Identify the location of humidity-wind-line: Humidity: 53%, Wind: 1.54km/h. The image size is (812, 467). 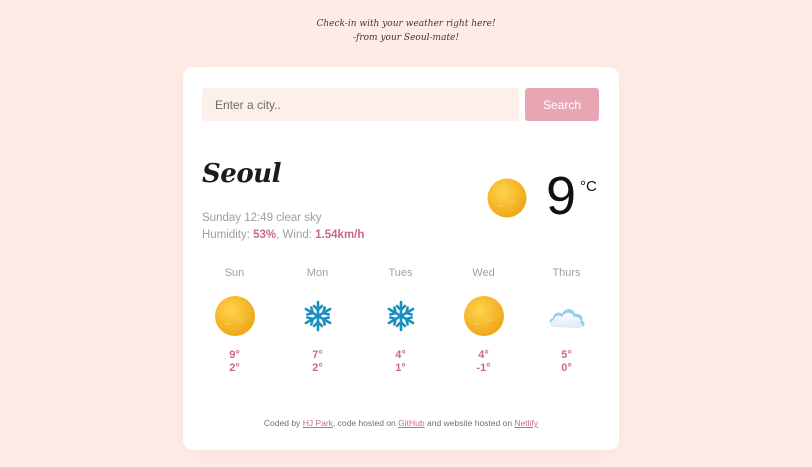
(283, 235).